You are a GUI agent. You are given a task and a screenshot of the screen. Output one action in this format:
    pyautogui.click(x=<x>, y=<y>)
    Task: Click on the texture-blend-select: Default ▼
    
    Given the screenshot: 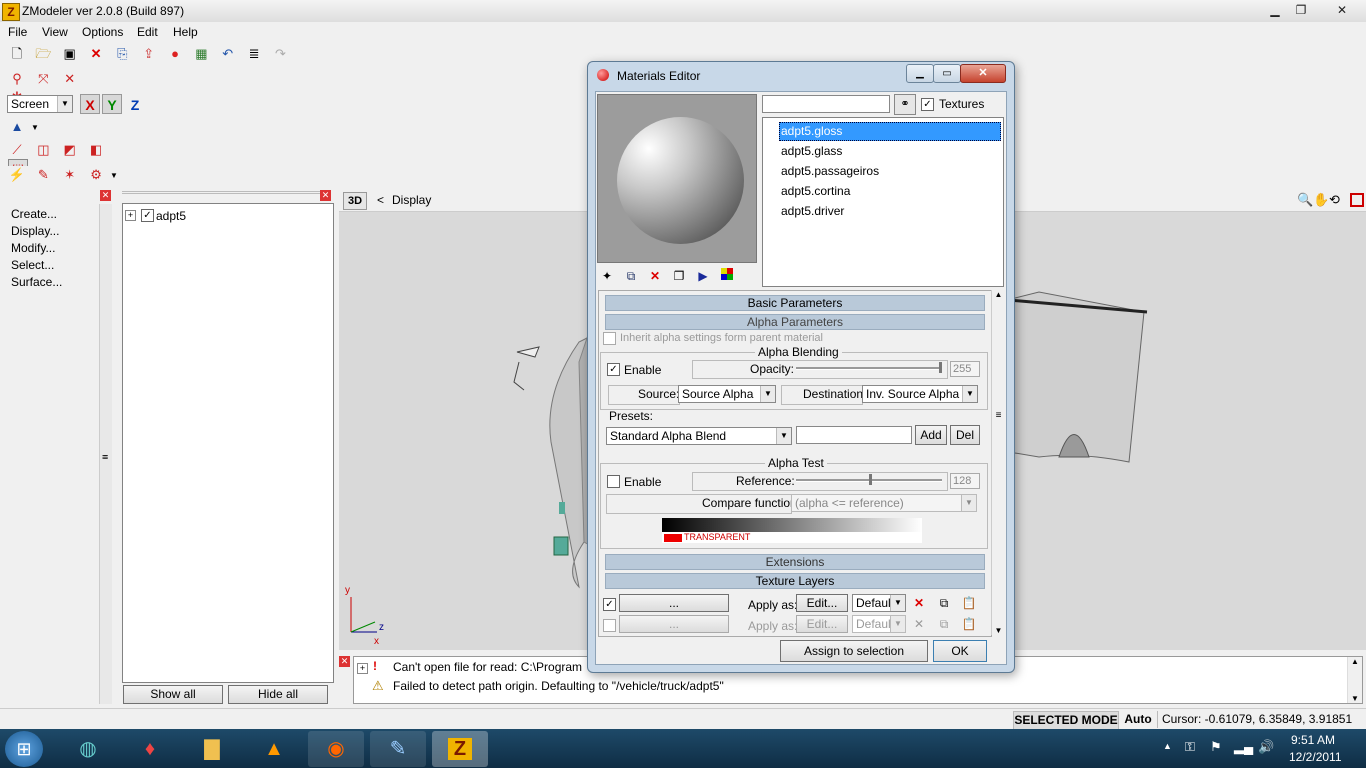 What is the action you would take?
    pyautogui.click(x=879, y=603)
    